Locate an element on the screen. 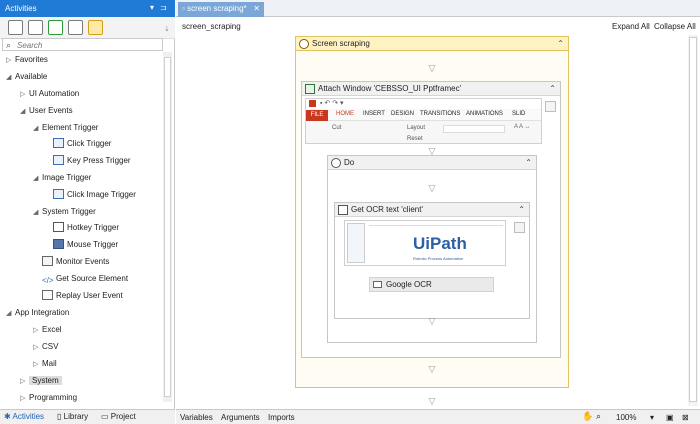  tree-label: App Integration is located at coordinates (42, 312).